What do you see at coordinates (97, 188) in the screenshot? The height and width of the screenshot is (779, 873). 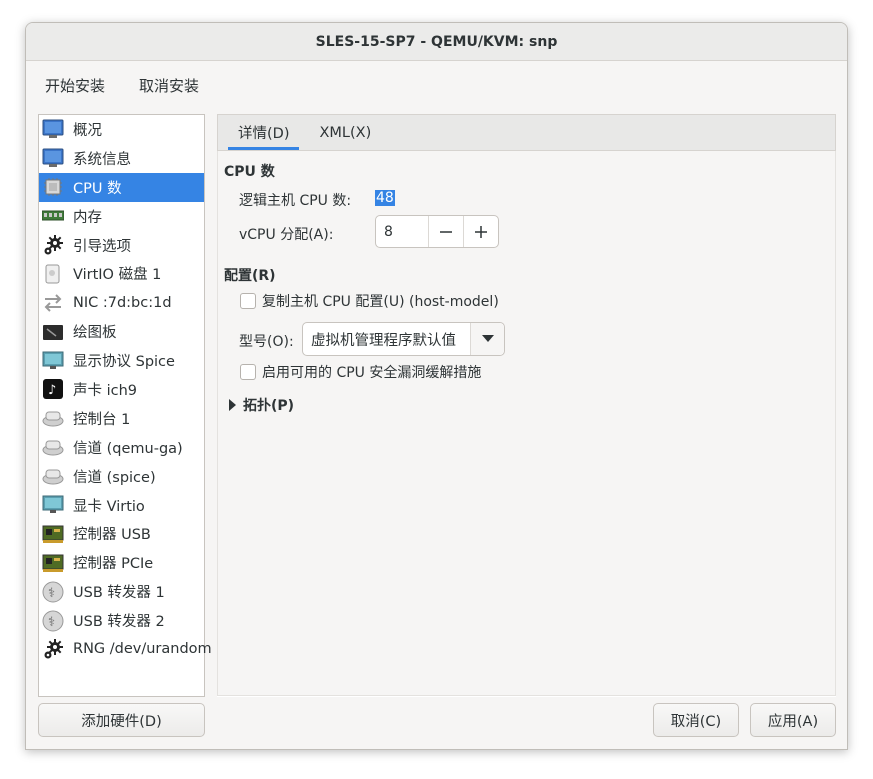 I see `sidebar-item-label: CPU 数` at bounding box center [97, 188].